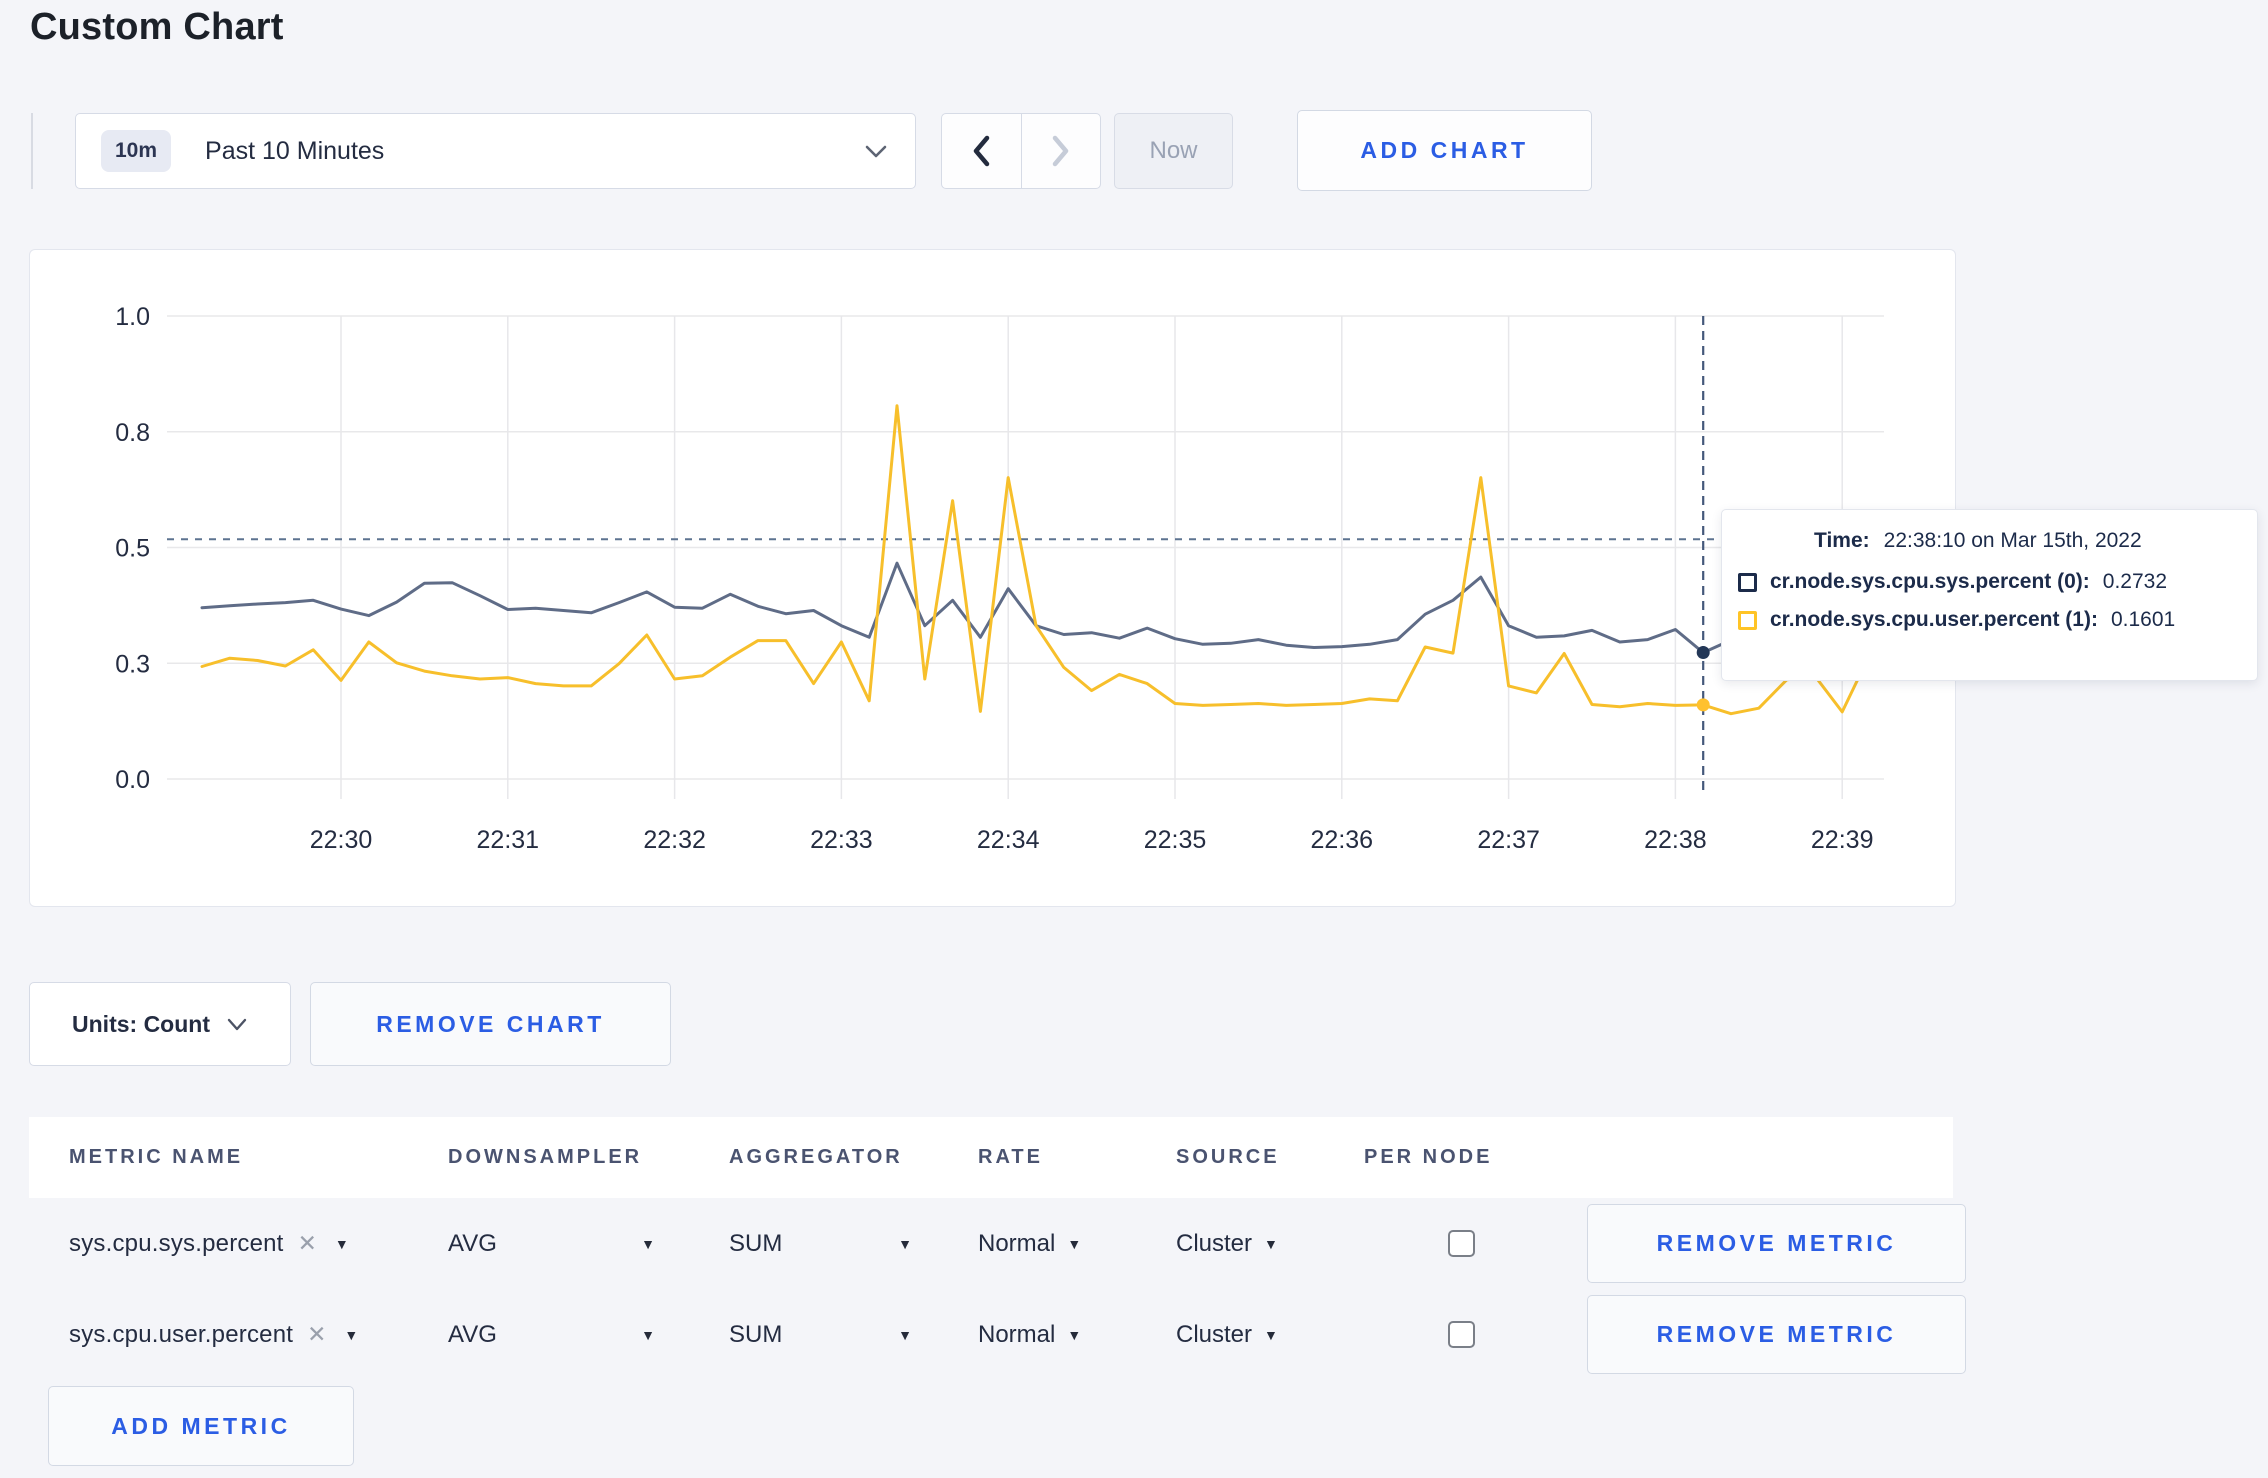  Describe the element at coordinates (341, 840) in the screenshot. I see `x-axis-tick: 22:30` at that location.